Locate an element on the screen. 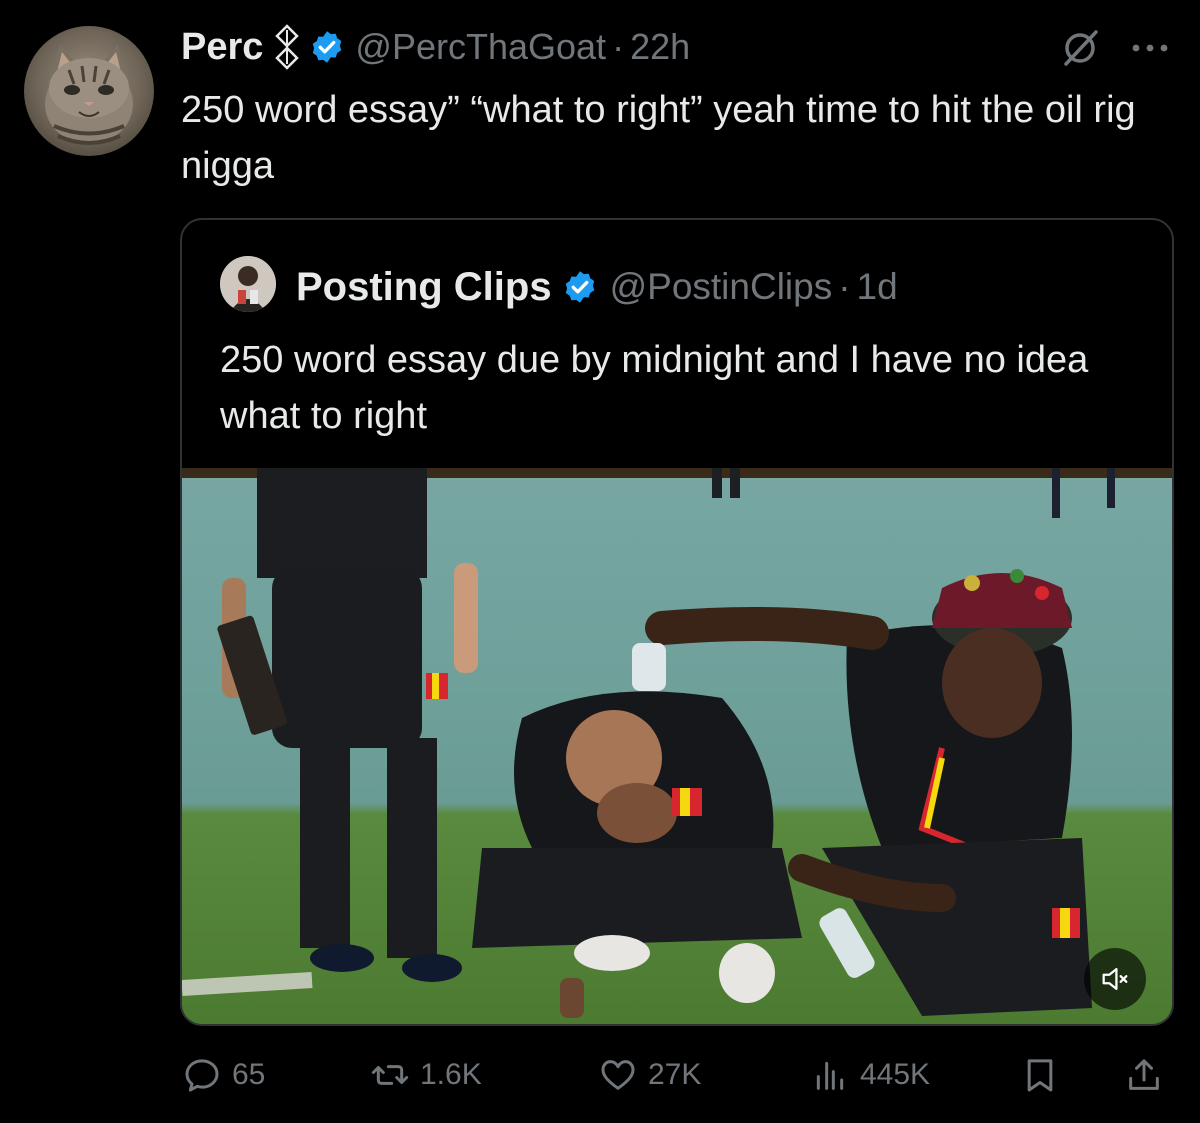  sigil-tag-icon is located at coordinates (287, 47).